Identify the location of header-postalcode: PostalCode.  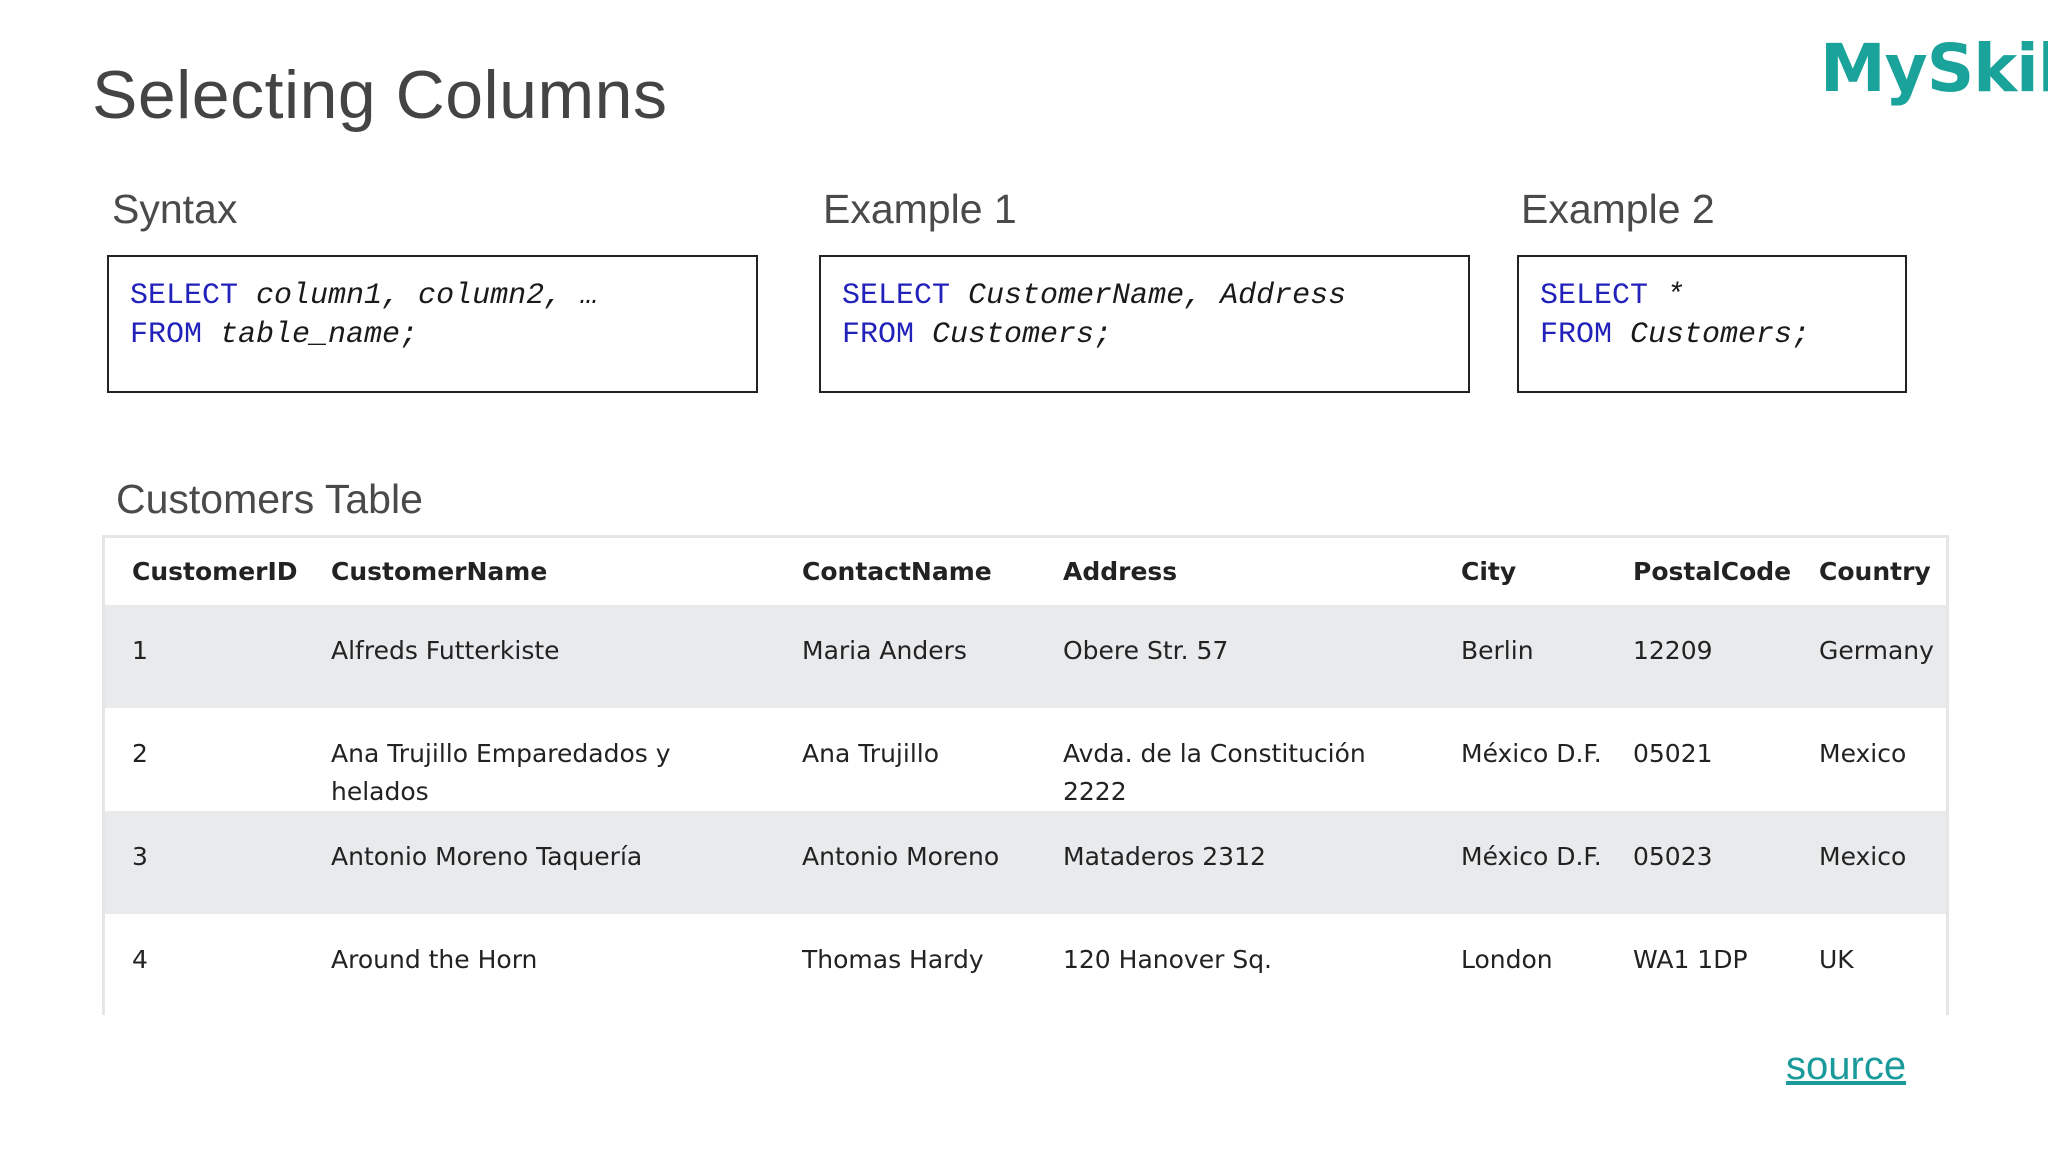
(1712, 571).